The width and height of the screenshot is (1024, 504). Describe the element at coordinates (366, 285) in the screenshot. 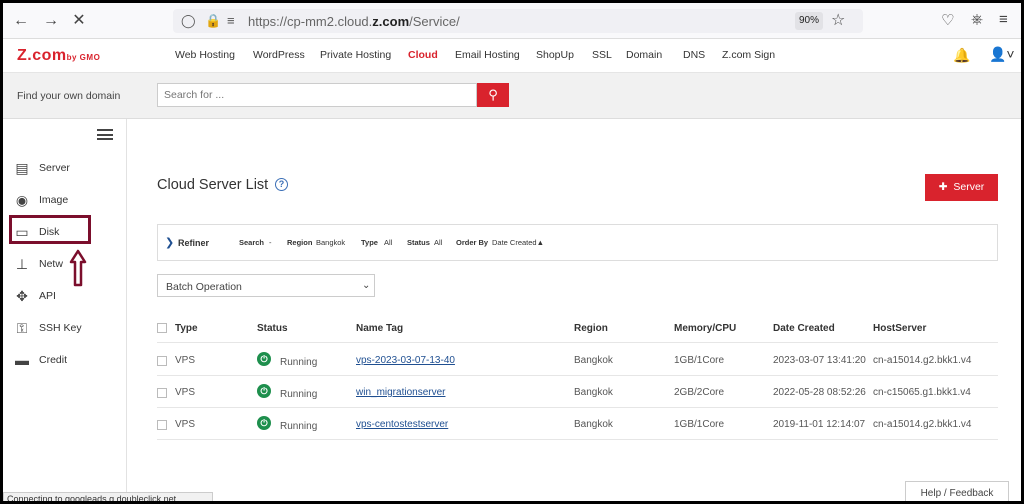

I see `chevron-down-icon: ⌄` at that location.